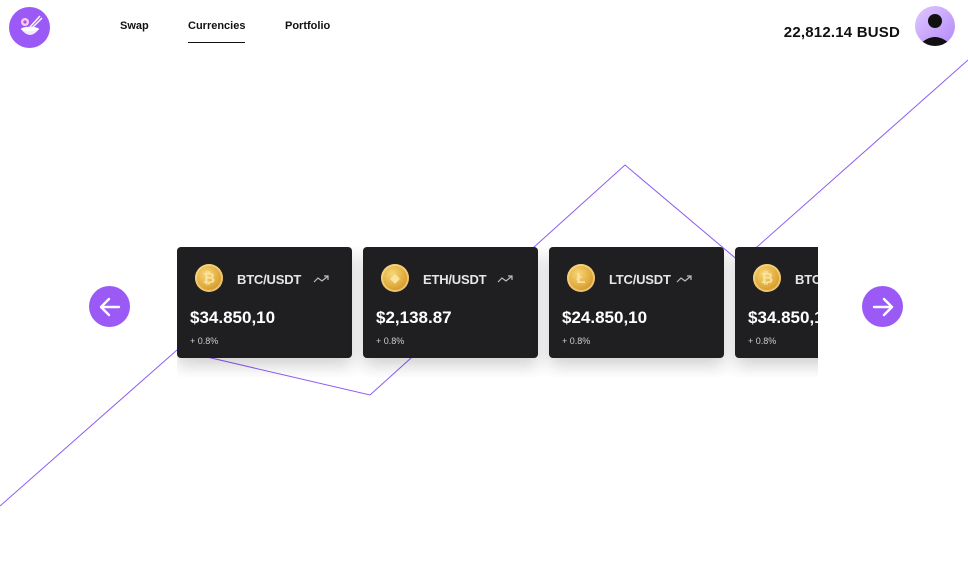 This screenshot has width=968, height=561. Describe the element at coordinates (307, 26) in the screenshot. I see `nav-portfolio: Portfolio` at that location.